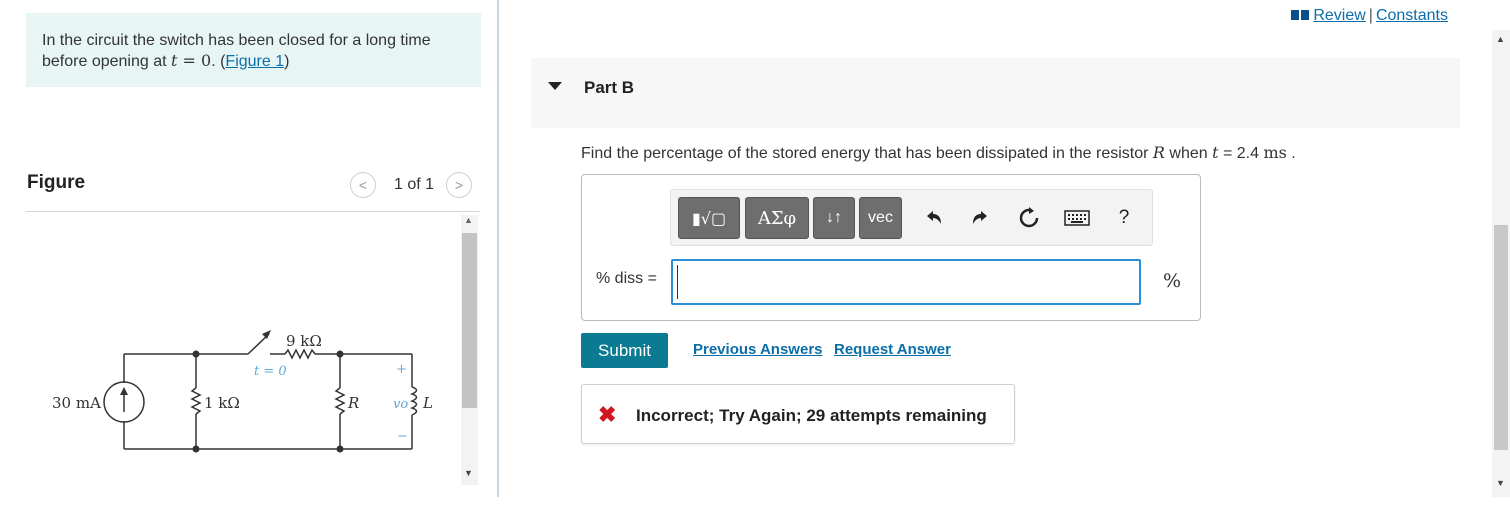 The height and width of the screenshot is (515, 1510). What do you see at coordinates (253, 211) in the screenshot?
I see `figure-divider` at bounding box center [253, 211].